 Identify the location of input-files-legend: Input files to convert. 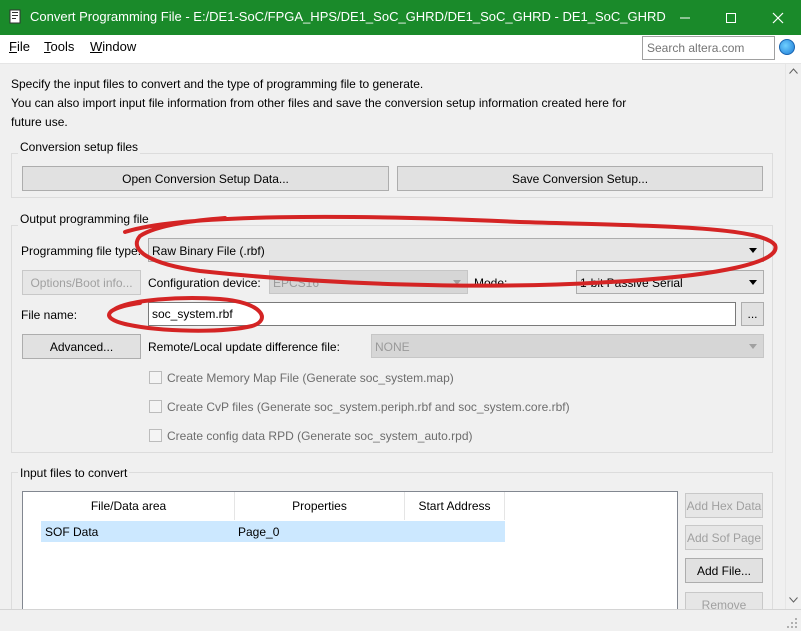
(74, 473).